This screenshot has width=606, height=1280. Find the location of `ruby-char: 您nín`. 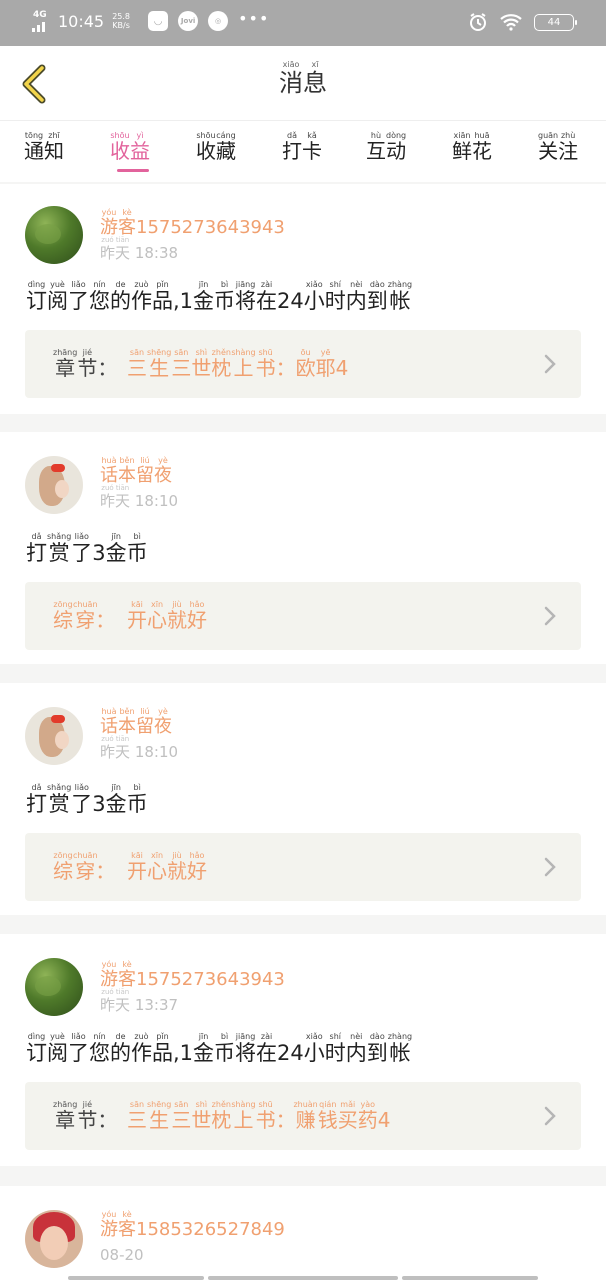

ruby-char: 您nín is located at coordinates (99, 296).